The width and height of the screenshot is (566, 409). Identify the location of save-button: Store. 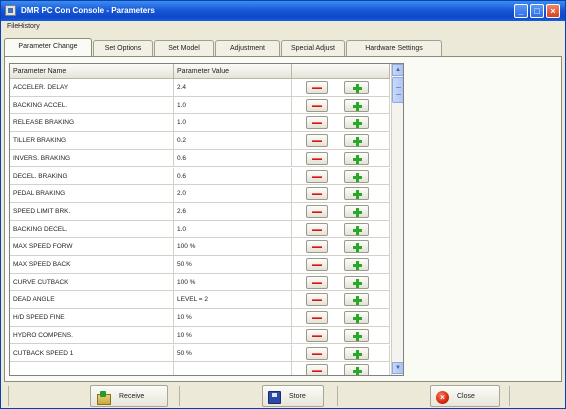
(293, 396).